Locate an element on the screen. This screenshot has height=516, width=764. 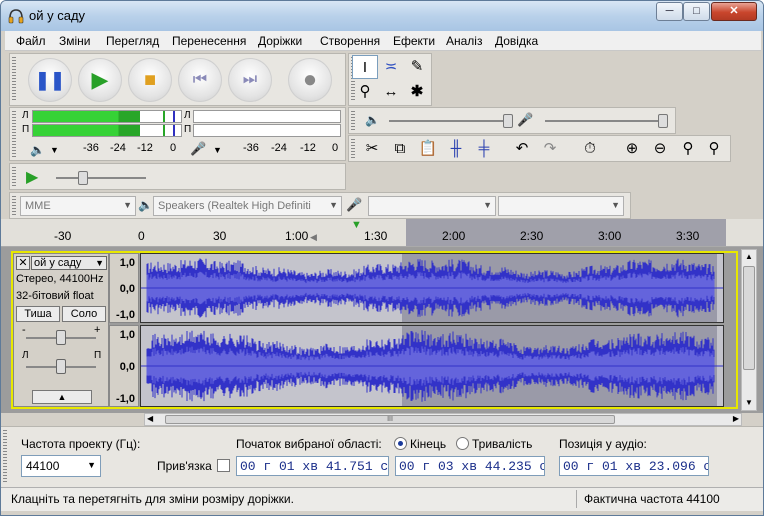
length-radio is located at coordinates (462, 443).